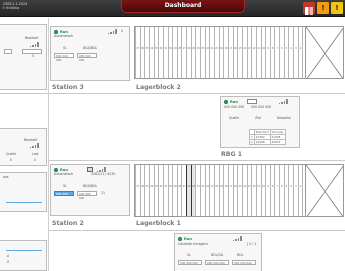  What do you see at coordinates (309, 8) in the screenshot?
I see `doors-icon` at bounding box center [309, 8].